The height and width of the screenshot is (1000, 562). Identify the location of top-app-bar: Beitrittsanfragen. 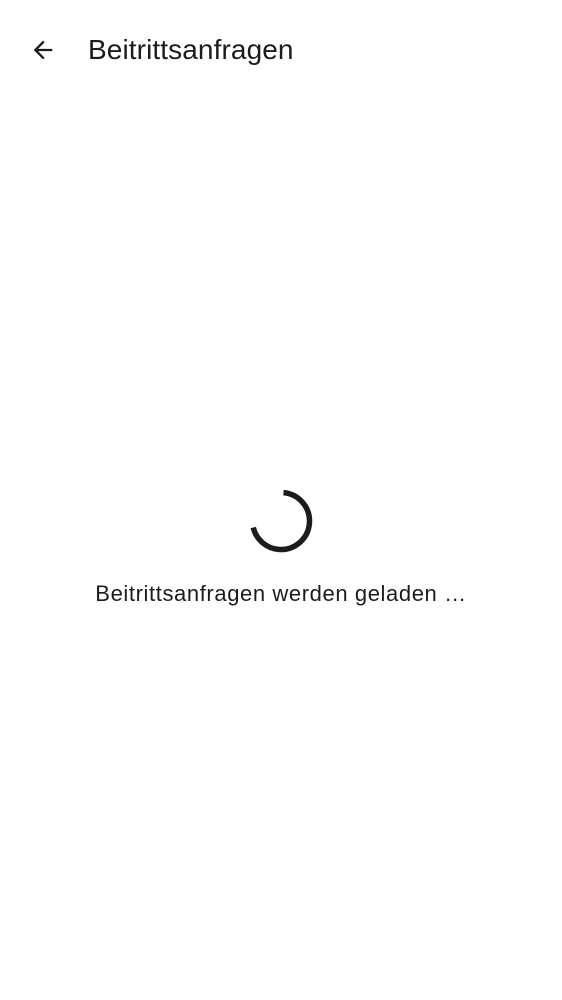
(281, 50).